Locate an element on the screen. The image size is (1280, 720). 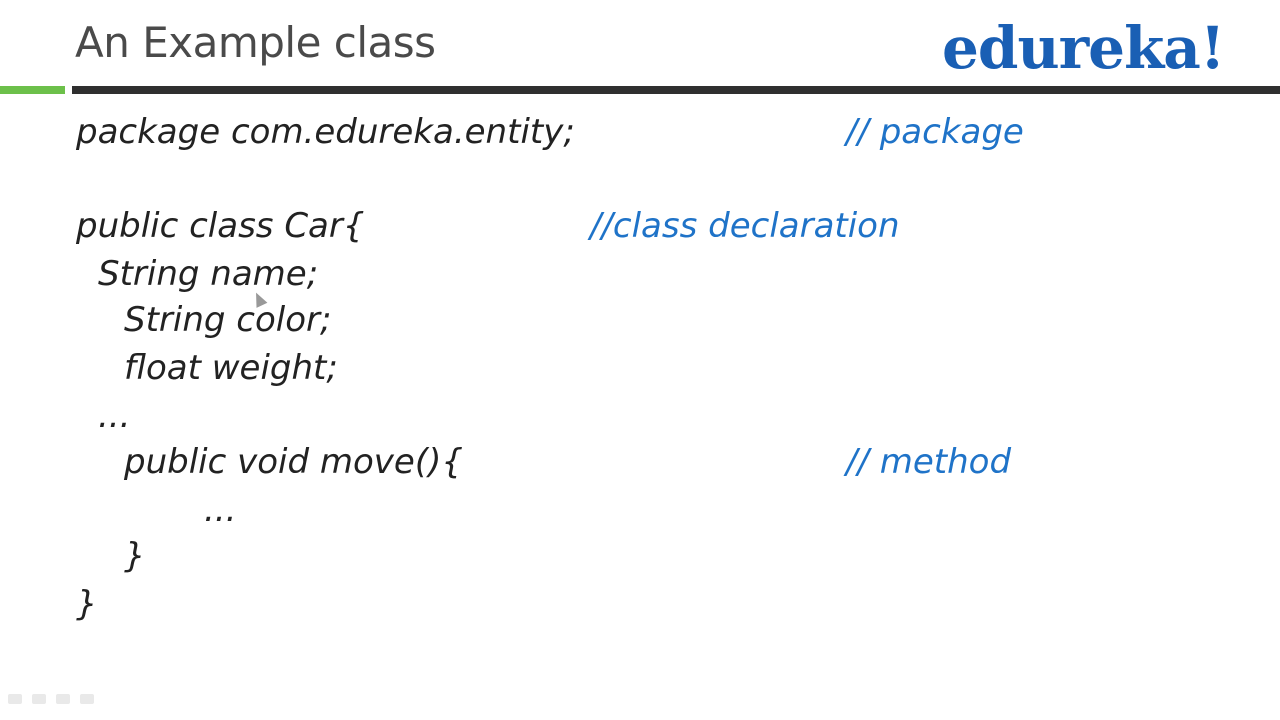
comment-method: // method is located at coordinates (929, 462).